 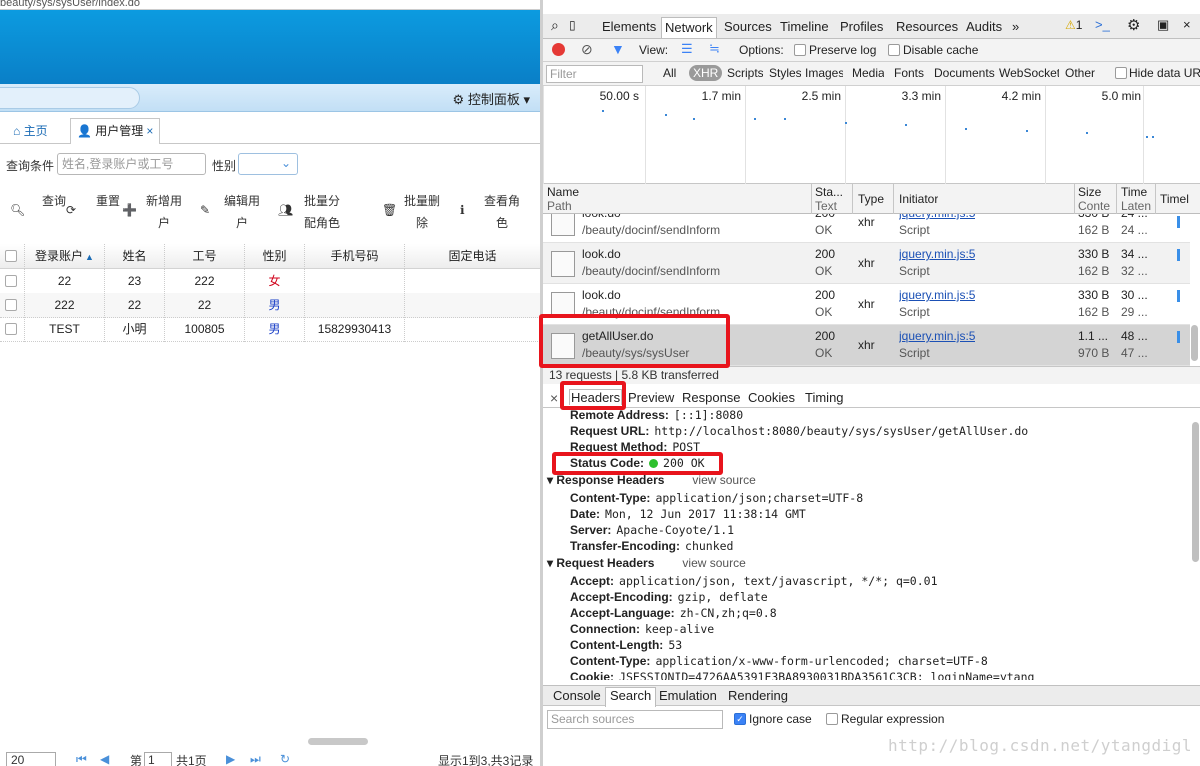 What do you see at coordinates (230, 759) in the screenshot?
I see `next-page-icon: ▶` at bounding box center [230, 759].